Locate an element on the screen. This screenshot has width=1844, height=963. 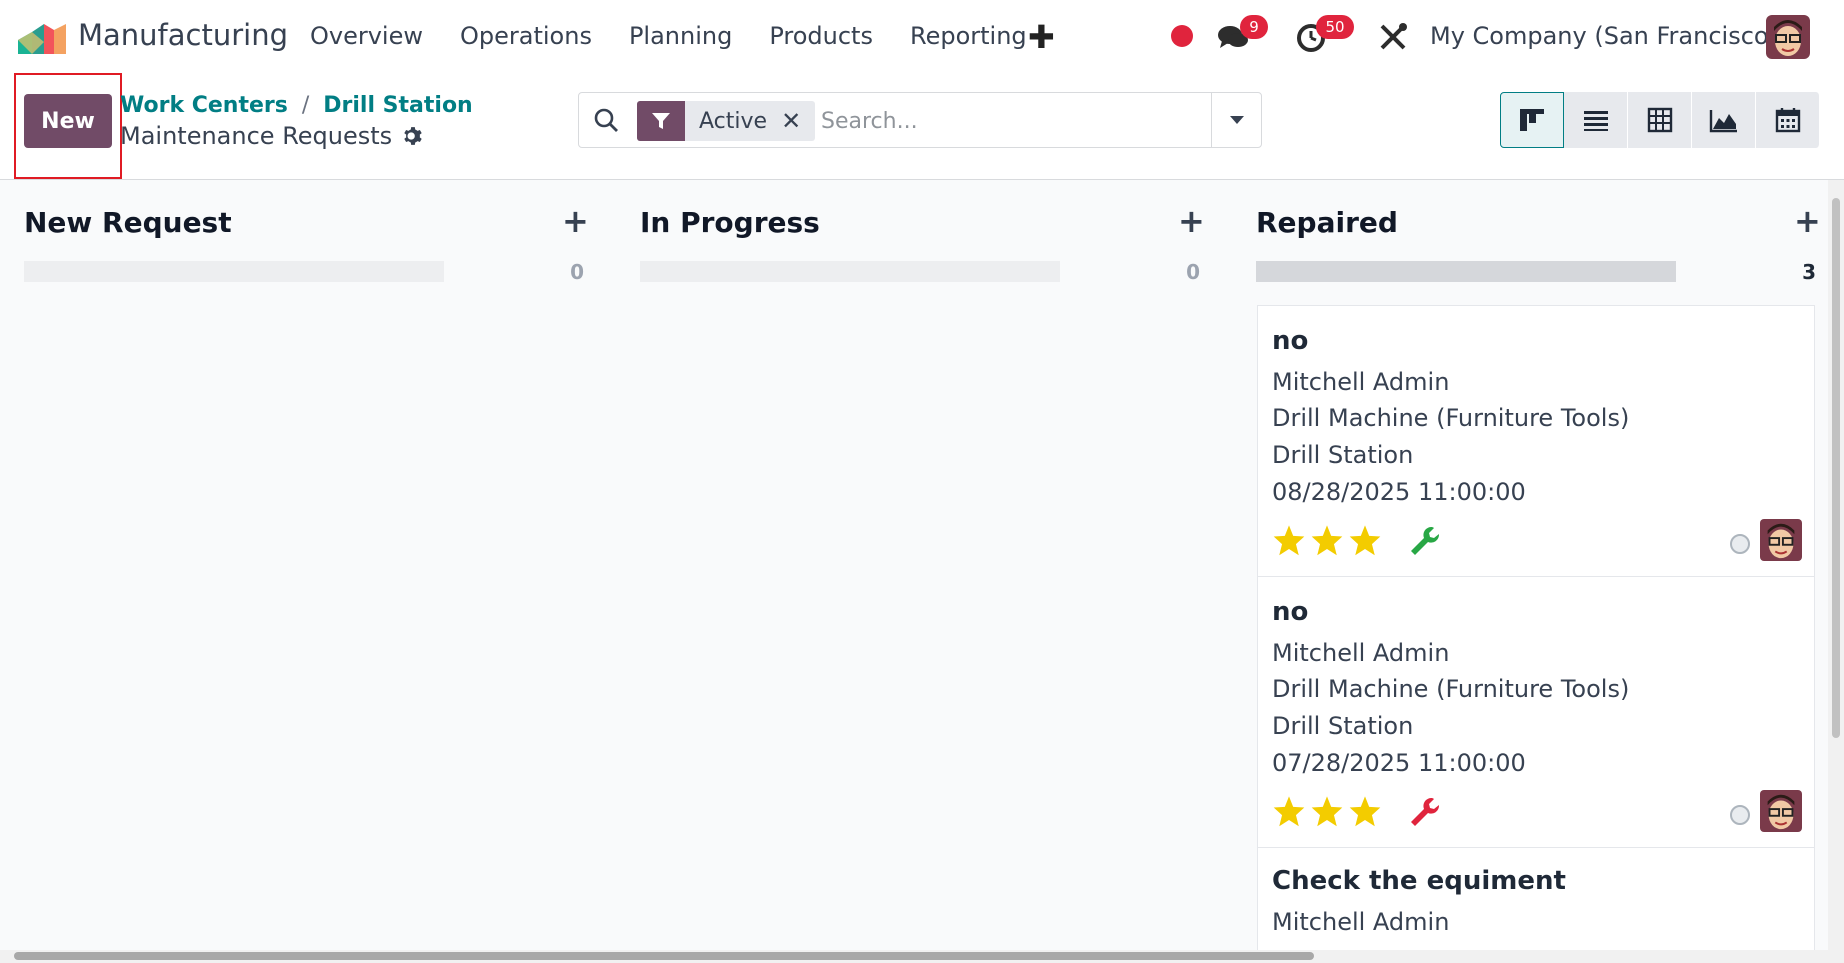
kanban-view-button is located at coordinates (1532, 120).